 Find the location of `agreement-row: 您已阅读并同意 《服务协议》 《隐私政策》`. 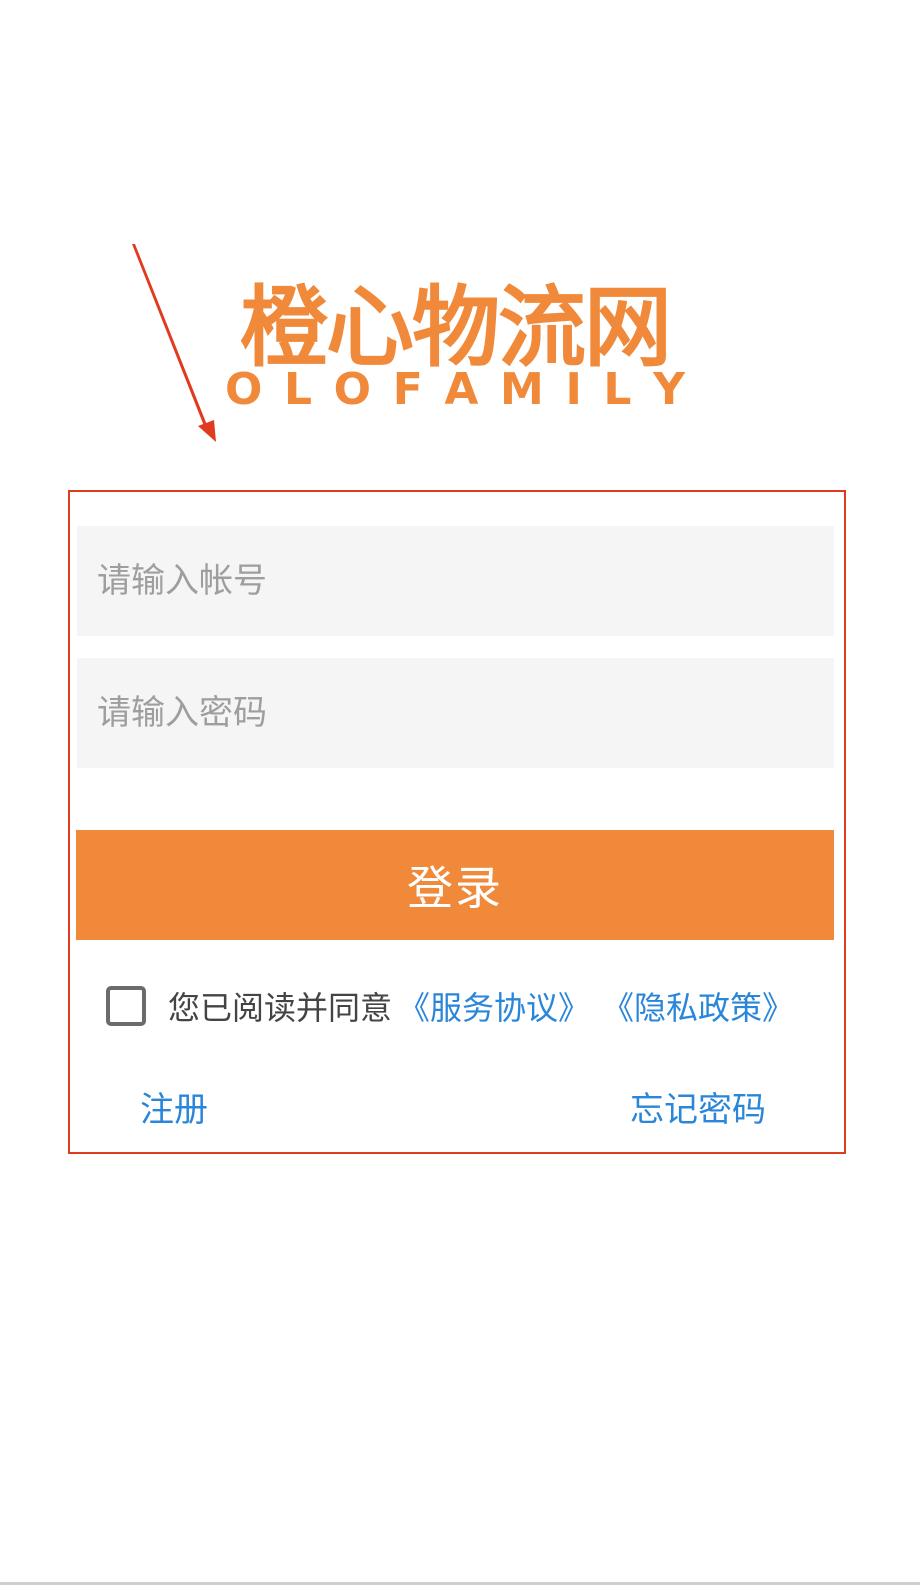

agreement-row: 您已阅读并同意 《服务协议》 《隐私政策》 is located at coordinates (450, 1006).